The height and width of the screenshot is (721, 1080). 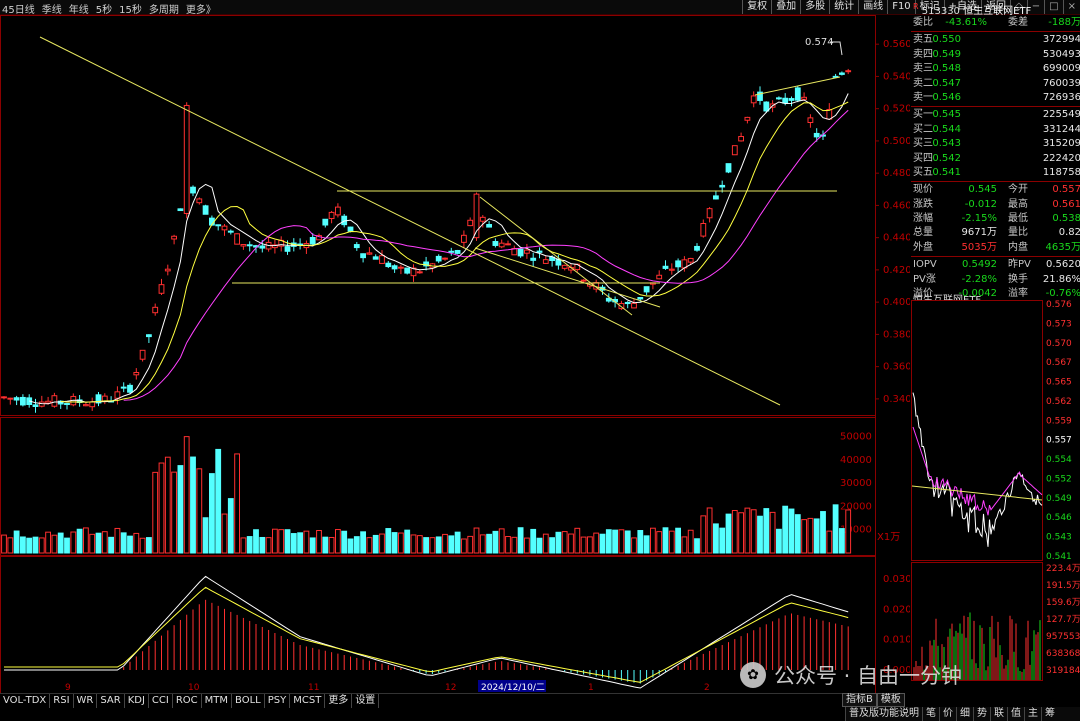 What do you see at coordinates (995, 182) in the screenshot?
I see `divider` at bounding box center [995, 182].